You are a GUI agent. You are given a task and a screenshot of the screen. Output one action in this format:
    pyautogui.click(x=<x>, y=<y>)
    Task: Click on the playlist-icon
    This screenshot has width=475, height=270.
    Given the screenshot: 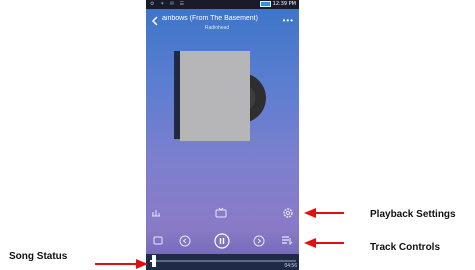 What is the action you would take?
    pyautogui.click(x=287, y=240)
    